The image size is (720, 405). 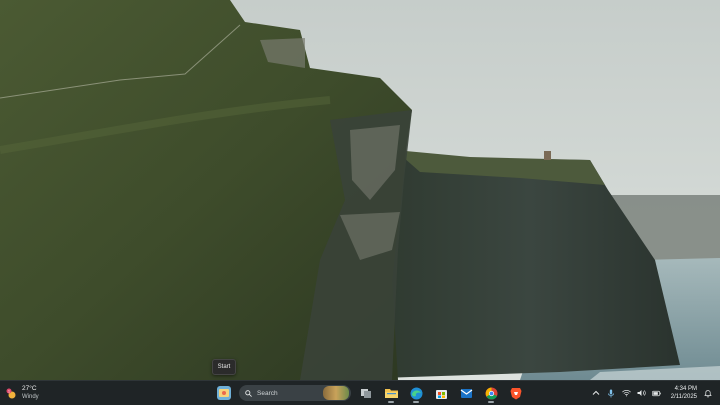 I want to click on search-icon, so click(x=248, y=393).